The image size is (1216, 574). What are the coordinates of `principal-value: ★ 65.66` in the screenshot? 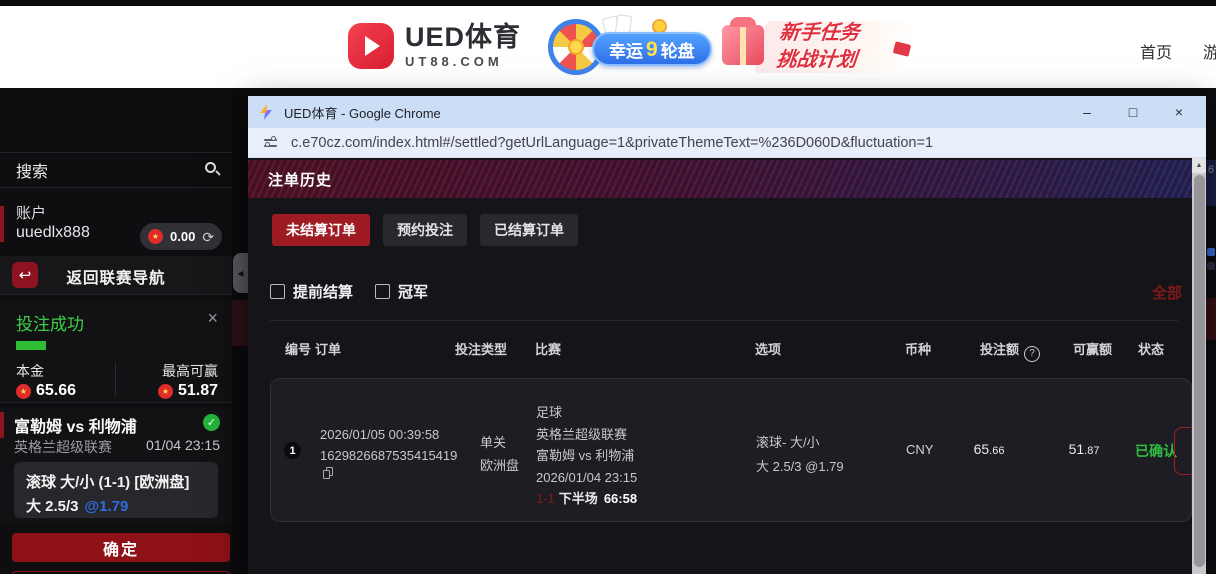 It's located at (46, 391).